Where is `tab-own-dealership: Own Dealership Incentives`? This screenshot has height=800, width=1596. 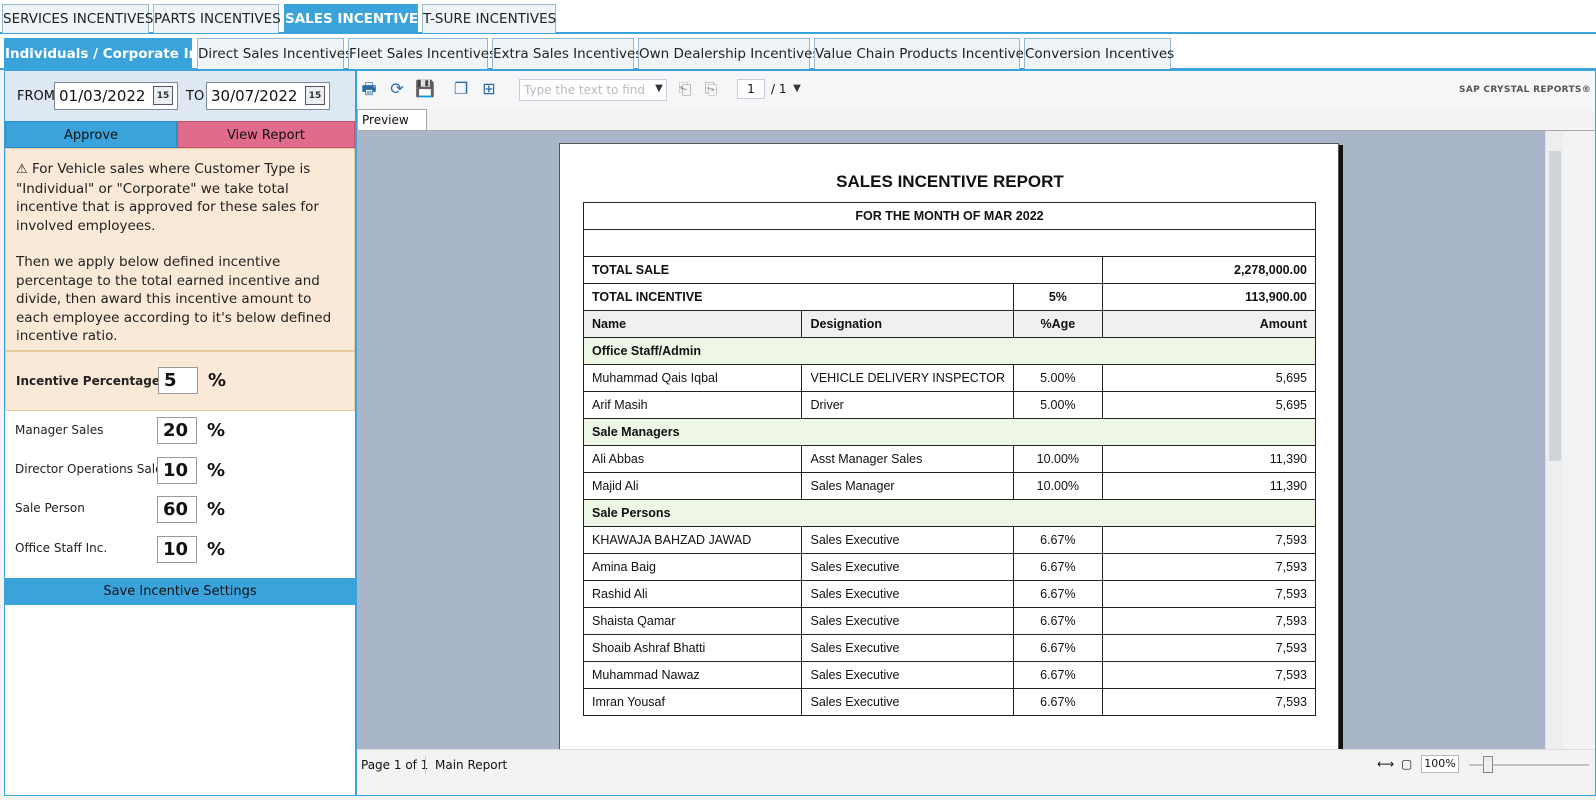 tab-own-dealership: Own Dealership Incentives is located at coordinates (729, 53).